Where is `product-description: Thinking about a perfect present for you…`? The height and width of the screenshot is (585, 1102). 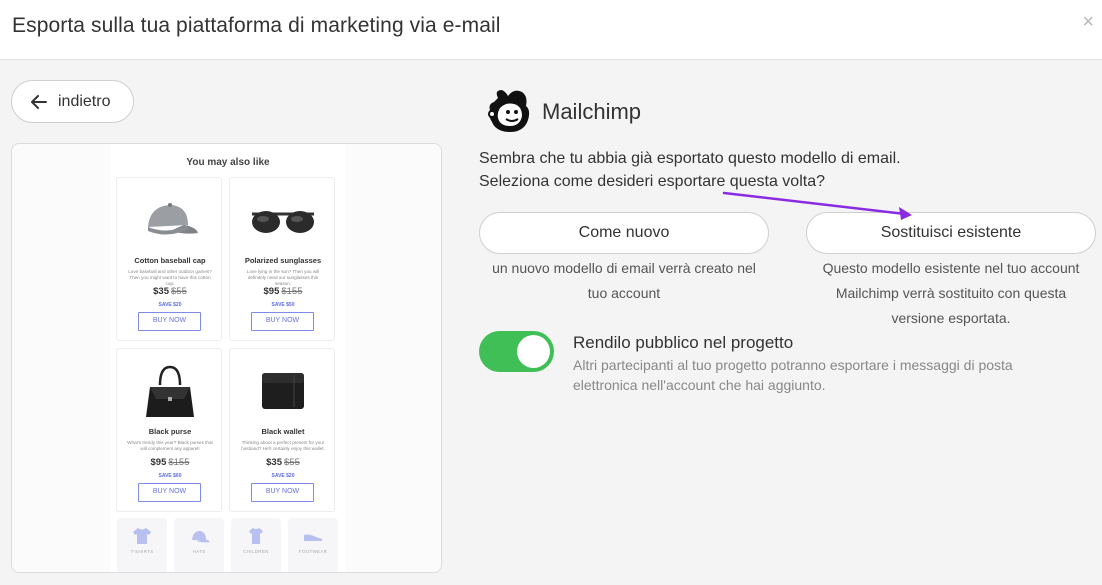
product-description: Thinking about a perfect present for you… is located at coordinates (283, 445).